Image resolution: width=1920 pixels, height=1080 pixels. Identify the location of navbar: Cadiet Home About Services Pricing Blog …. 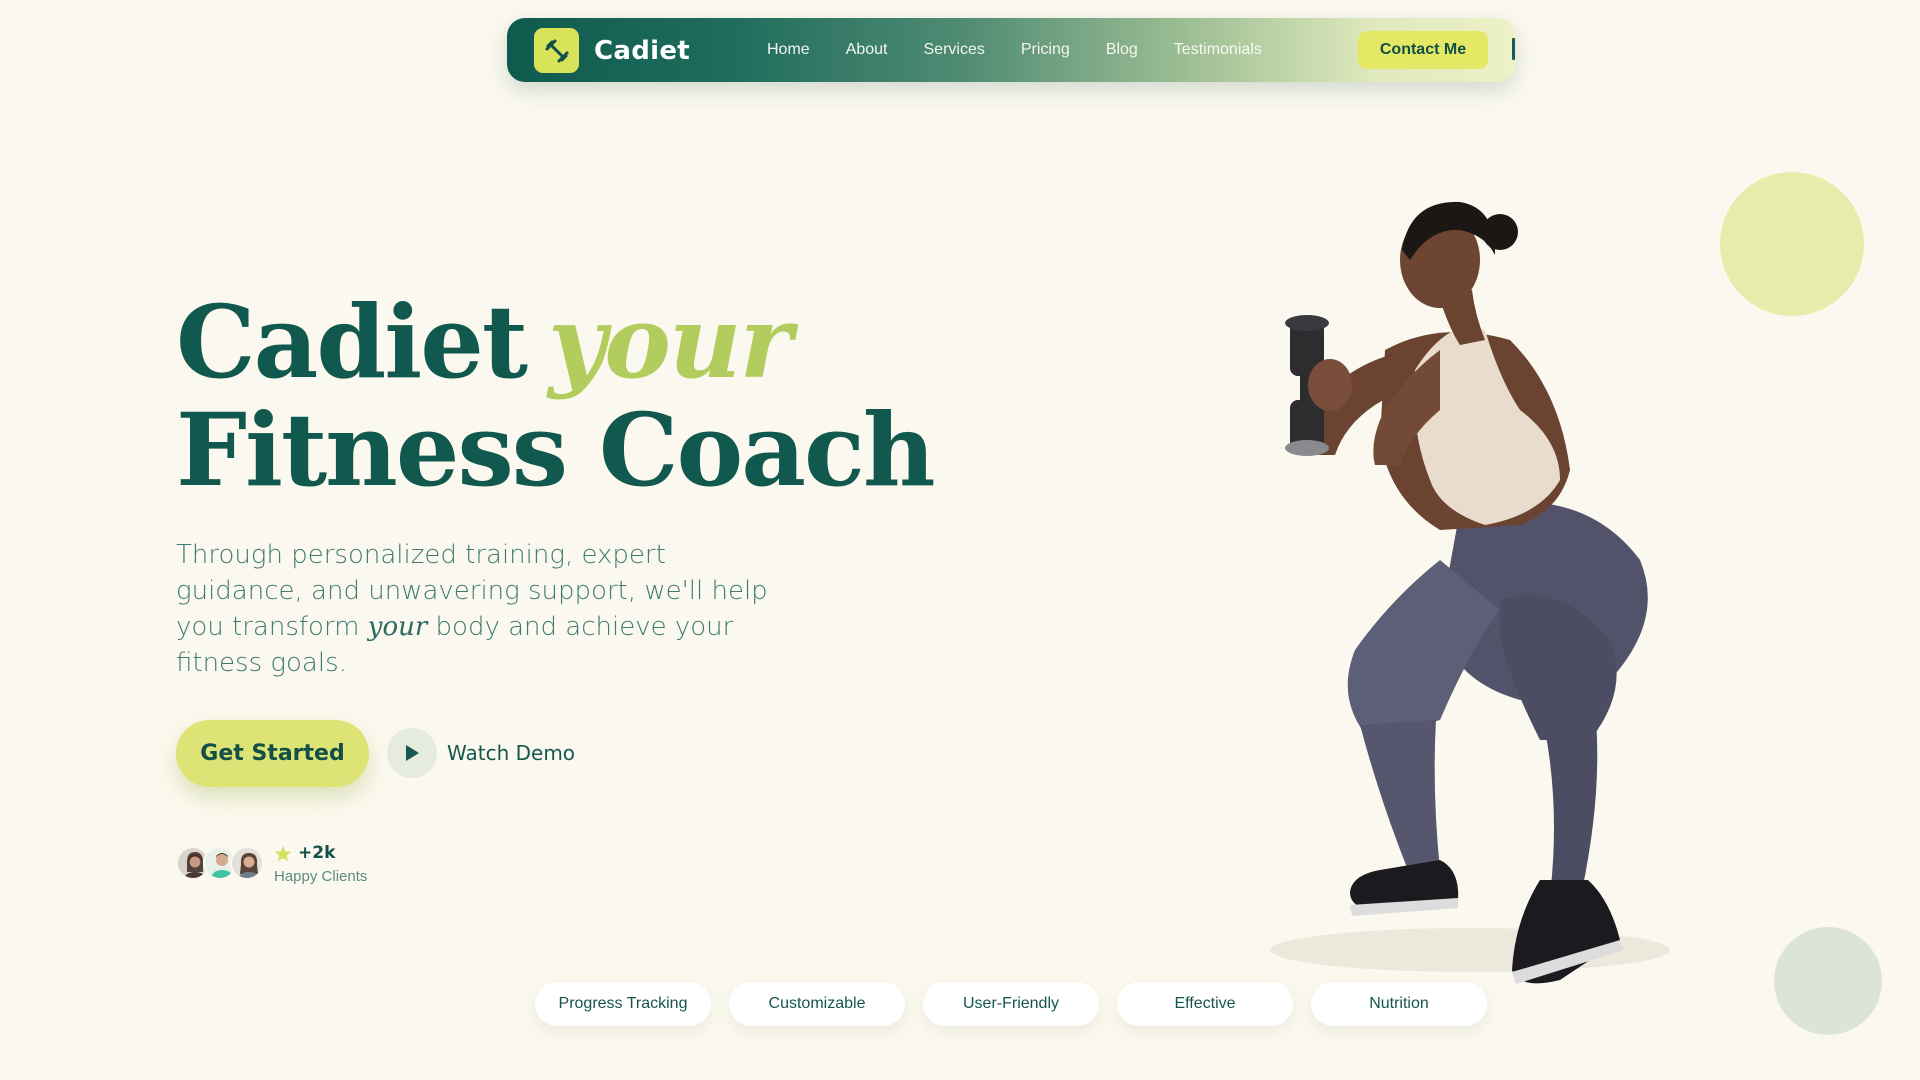
(1011, 50).